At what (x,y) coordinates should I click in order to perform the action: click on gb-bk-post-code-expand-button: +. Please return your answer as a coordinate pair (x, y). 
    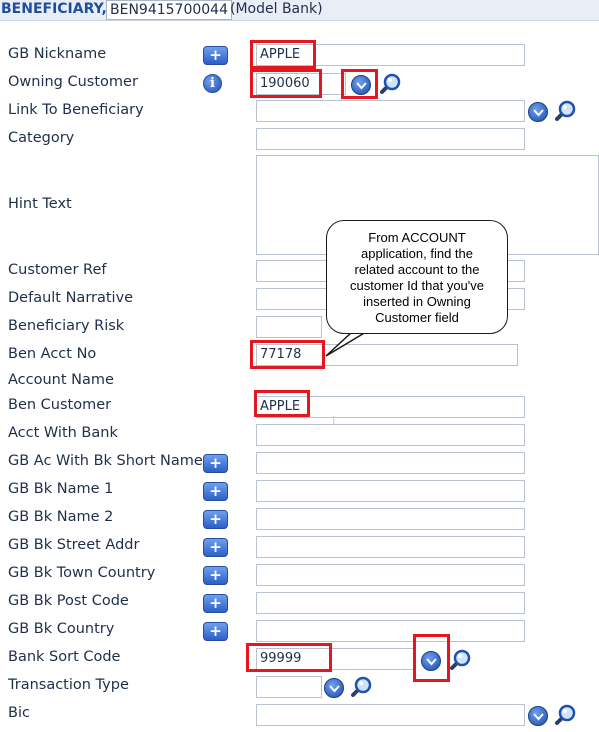
    Looking at the image, I should click on (215, 603).